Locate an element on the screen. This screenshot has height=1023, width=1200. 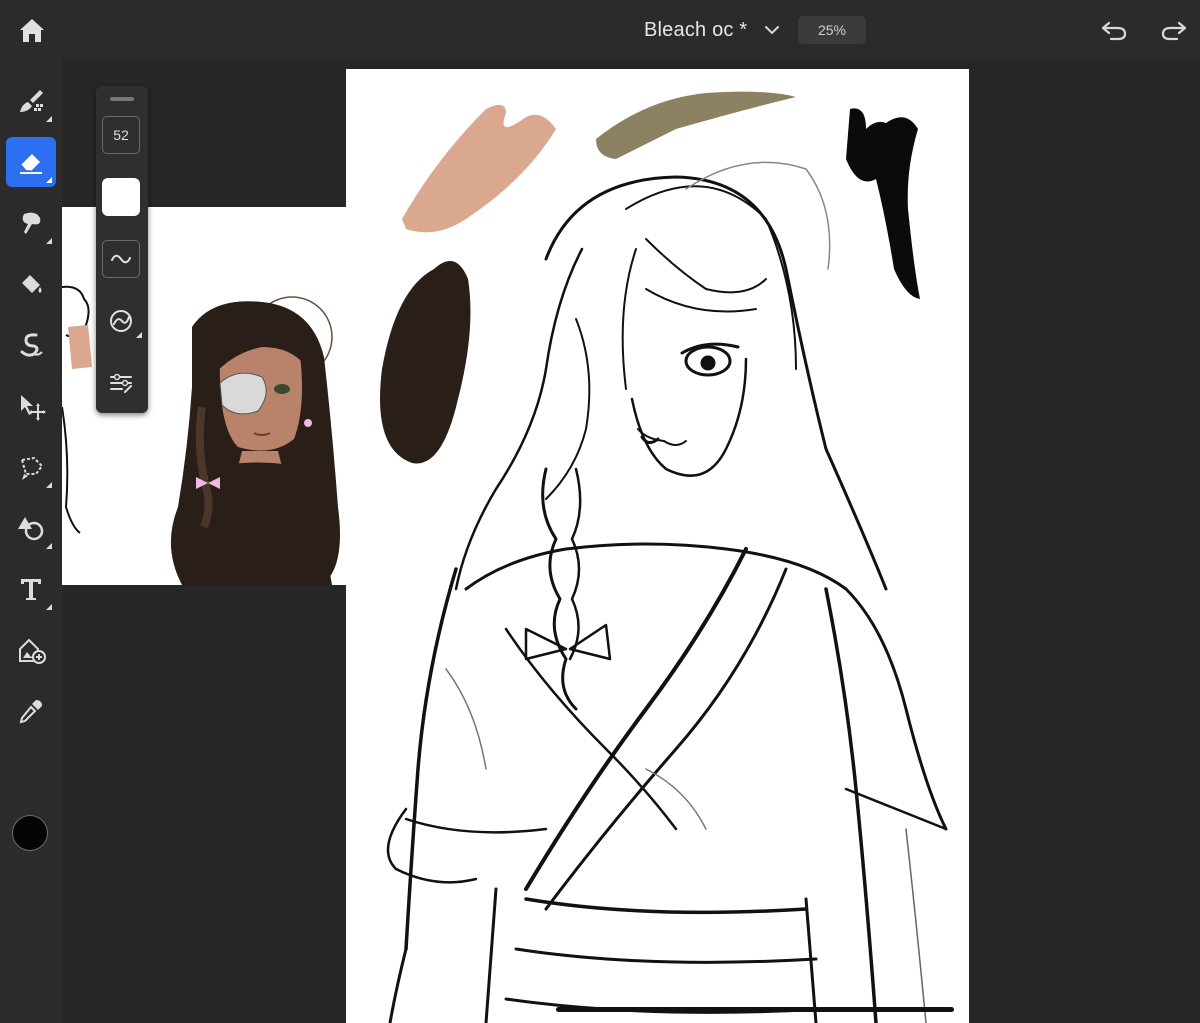
eyedropper-tool is located at coordinates (31, 711).